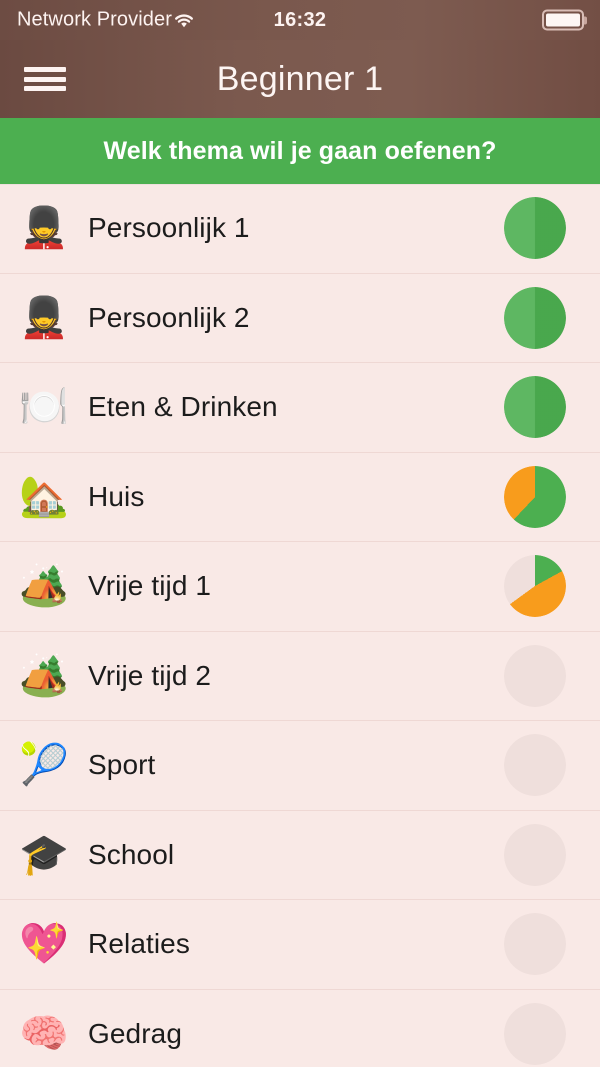 This screenshot has width=600, height=1067. I want to click on theme-list-item: 💂 Persoonlijk 2, so click(300, 318).